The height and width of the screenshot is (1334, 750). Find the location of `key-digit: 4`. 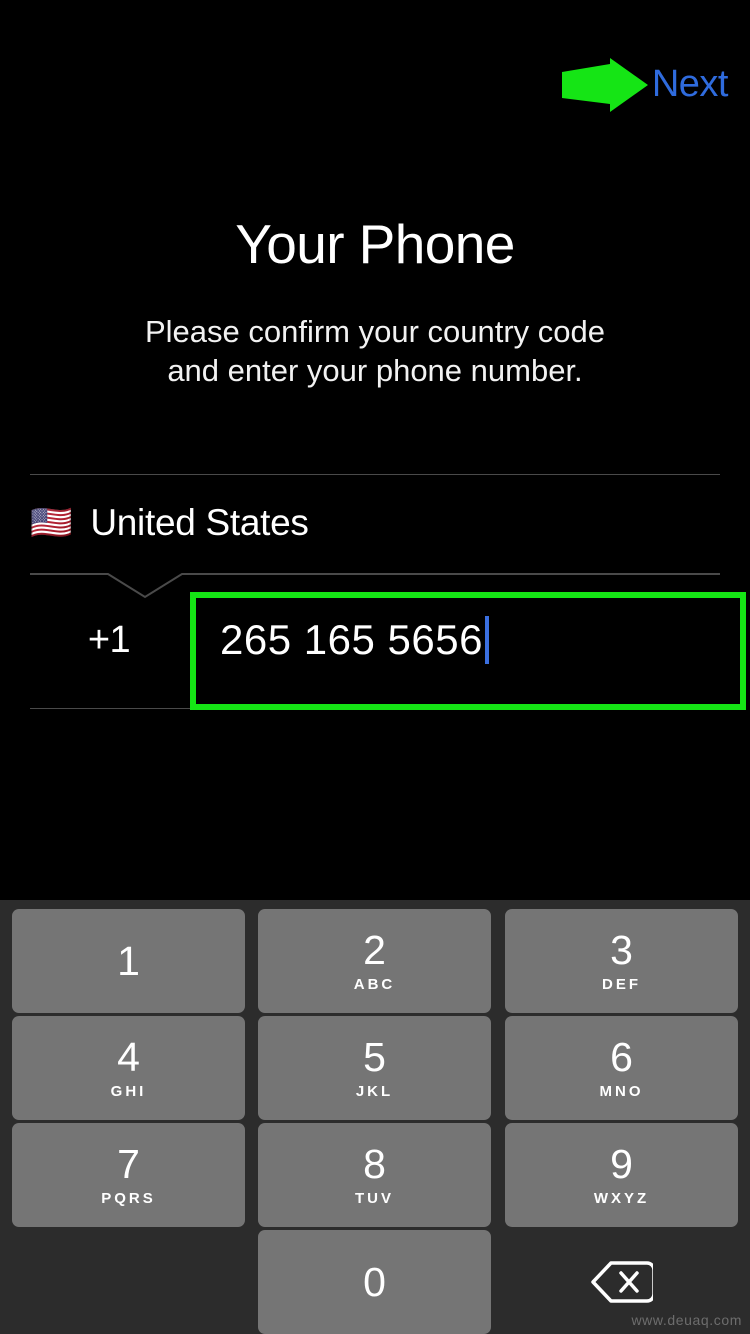

key-digit: 4 is located at coordinates (128, 1056).